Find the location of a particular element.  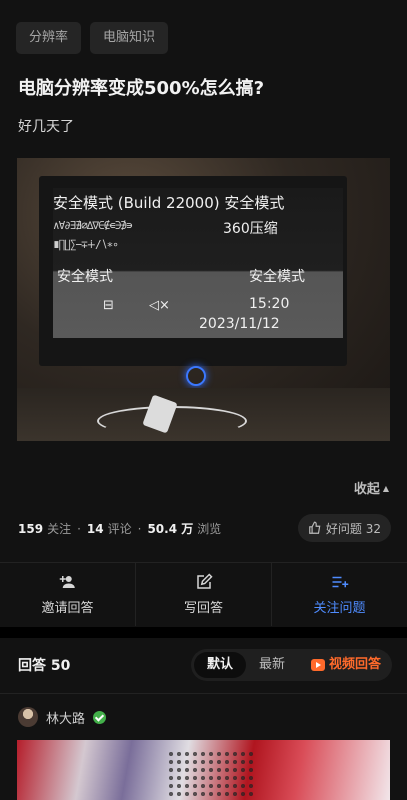

question-description: 好几天了 is located at coordinates (46, 127).